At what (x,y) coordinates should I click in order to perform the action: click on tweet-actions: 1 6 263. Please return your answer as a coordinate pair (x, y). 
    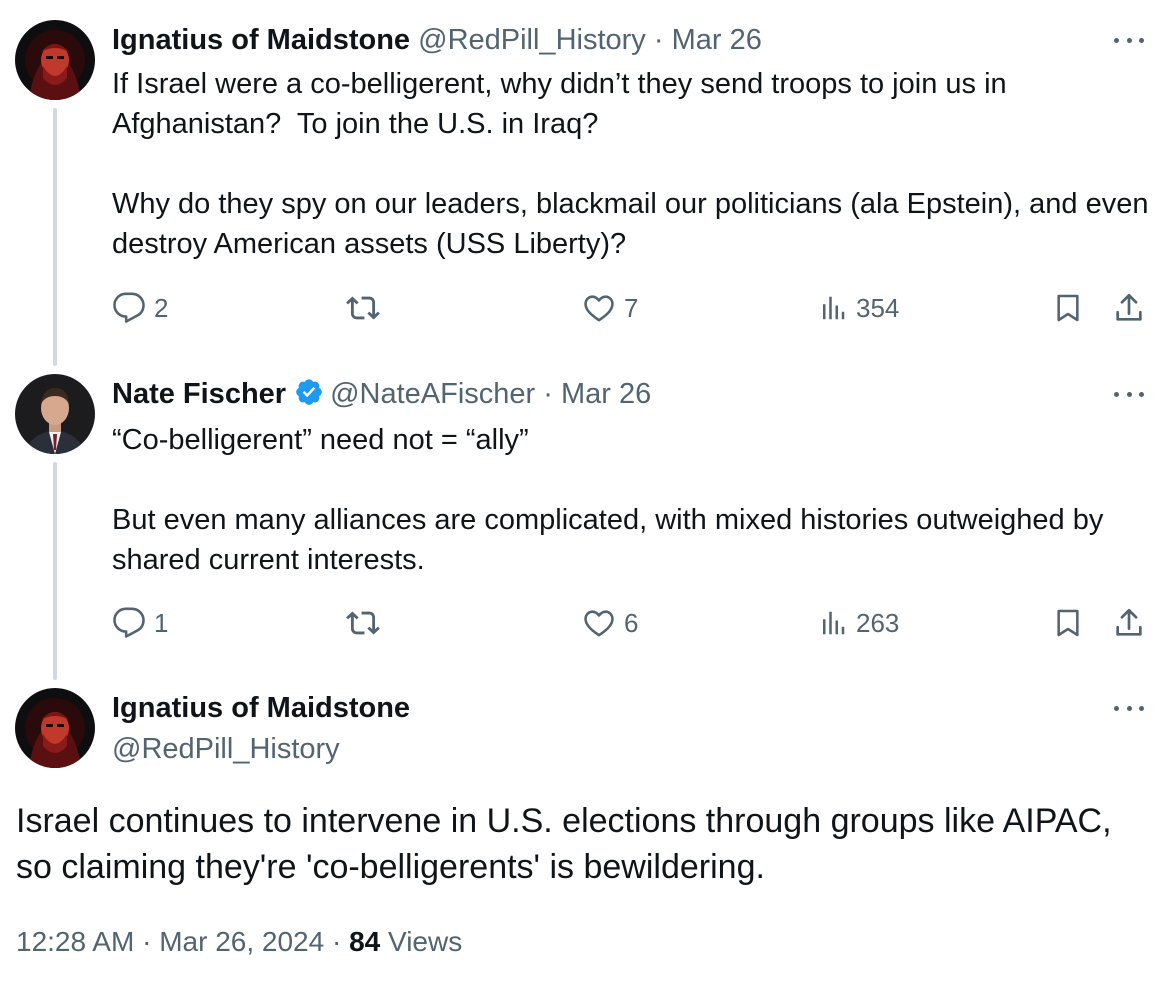
    Looking at the image, I should click on (632, 623).